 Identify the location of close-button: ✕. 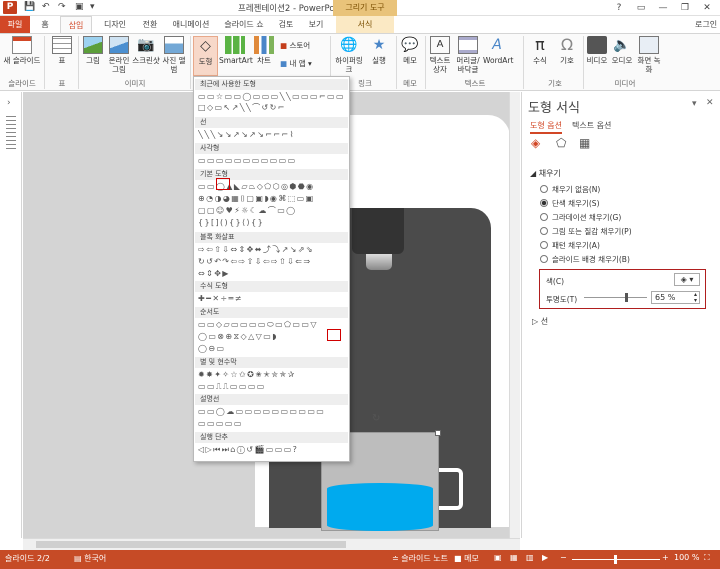
(707, 8).